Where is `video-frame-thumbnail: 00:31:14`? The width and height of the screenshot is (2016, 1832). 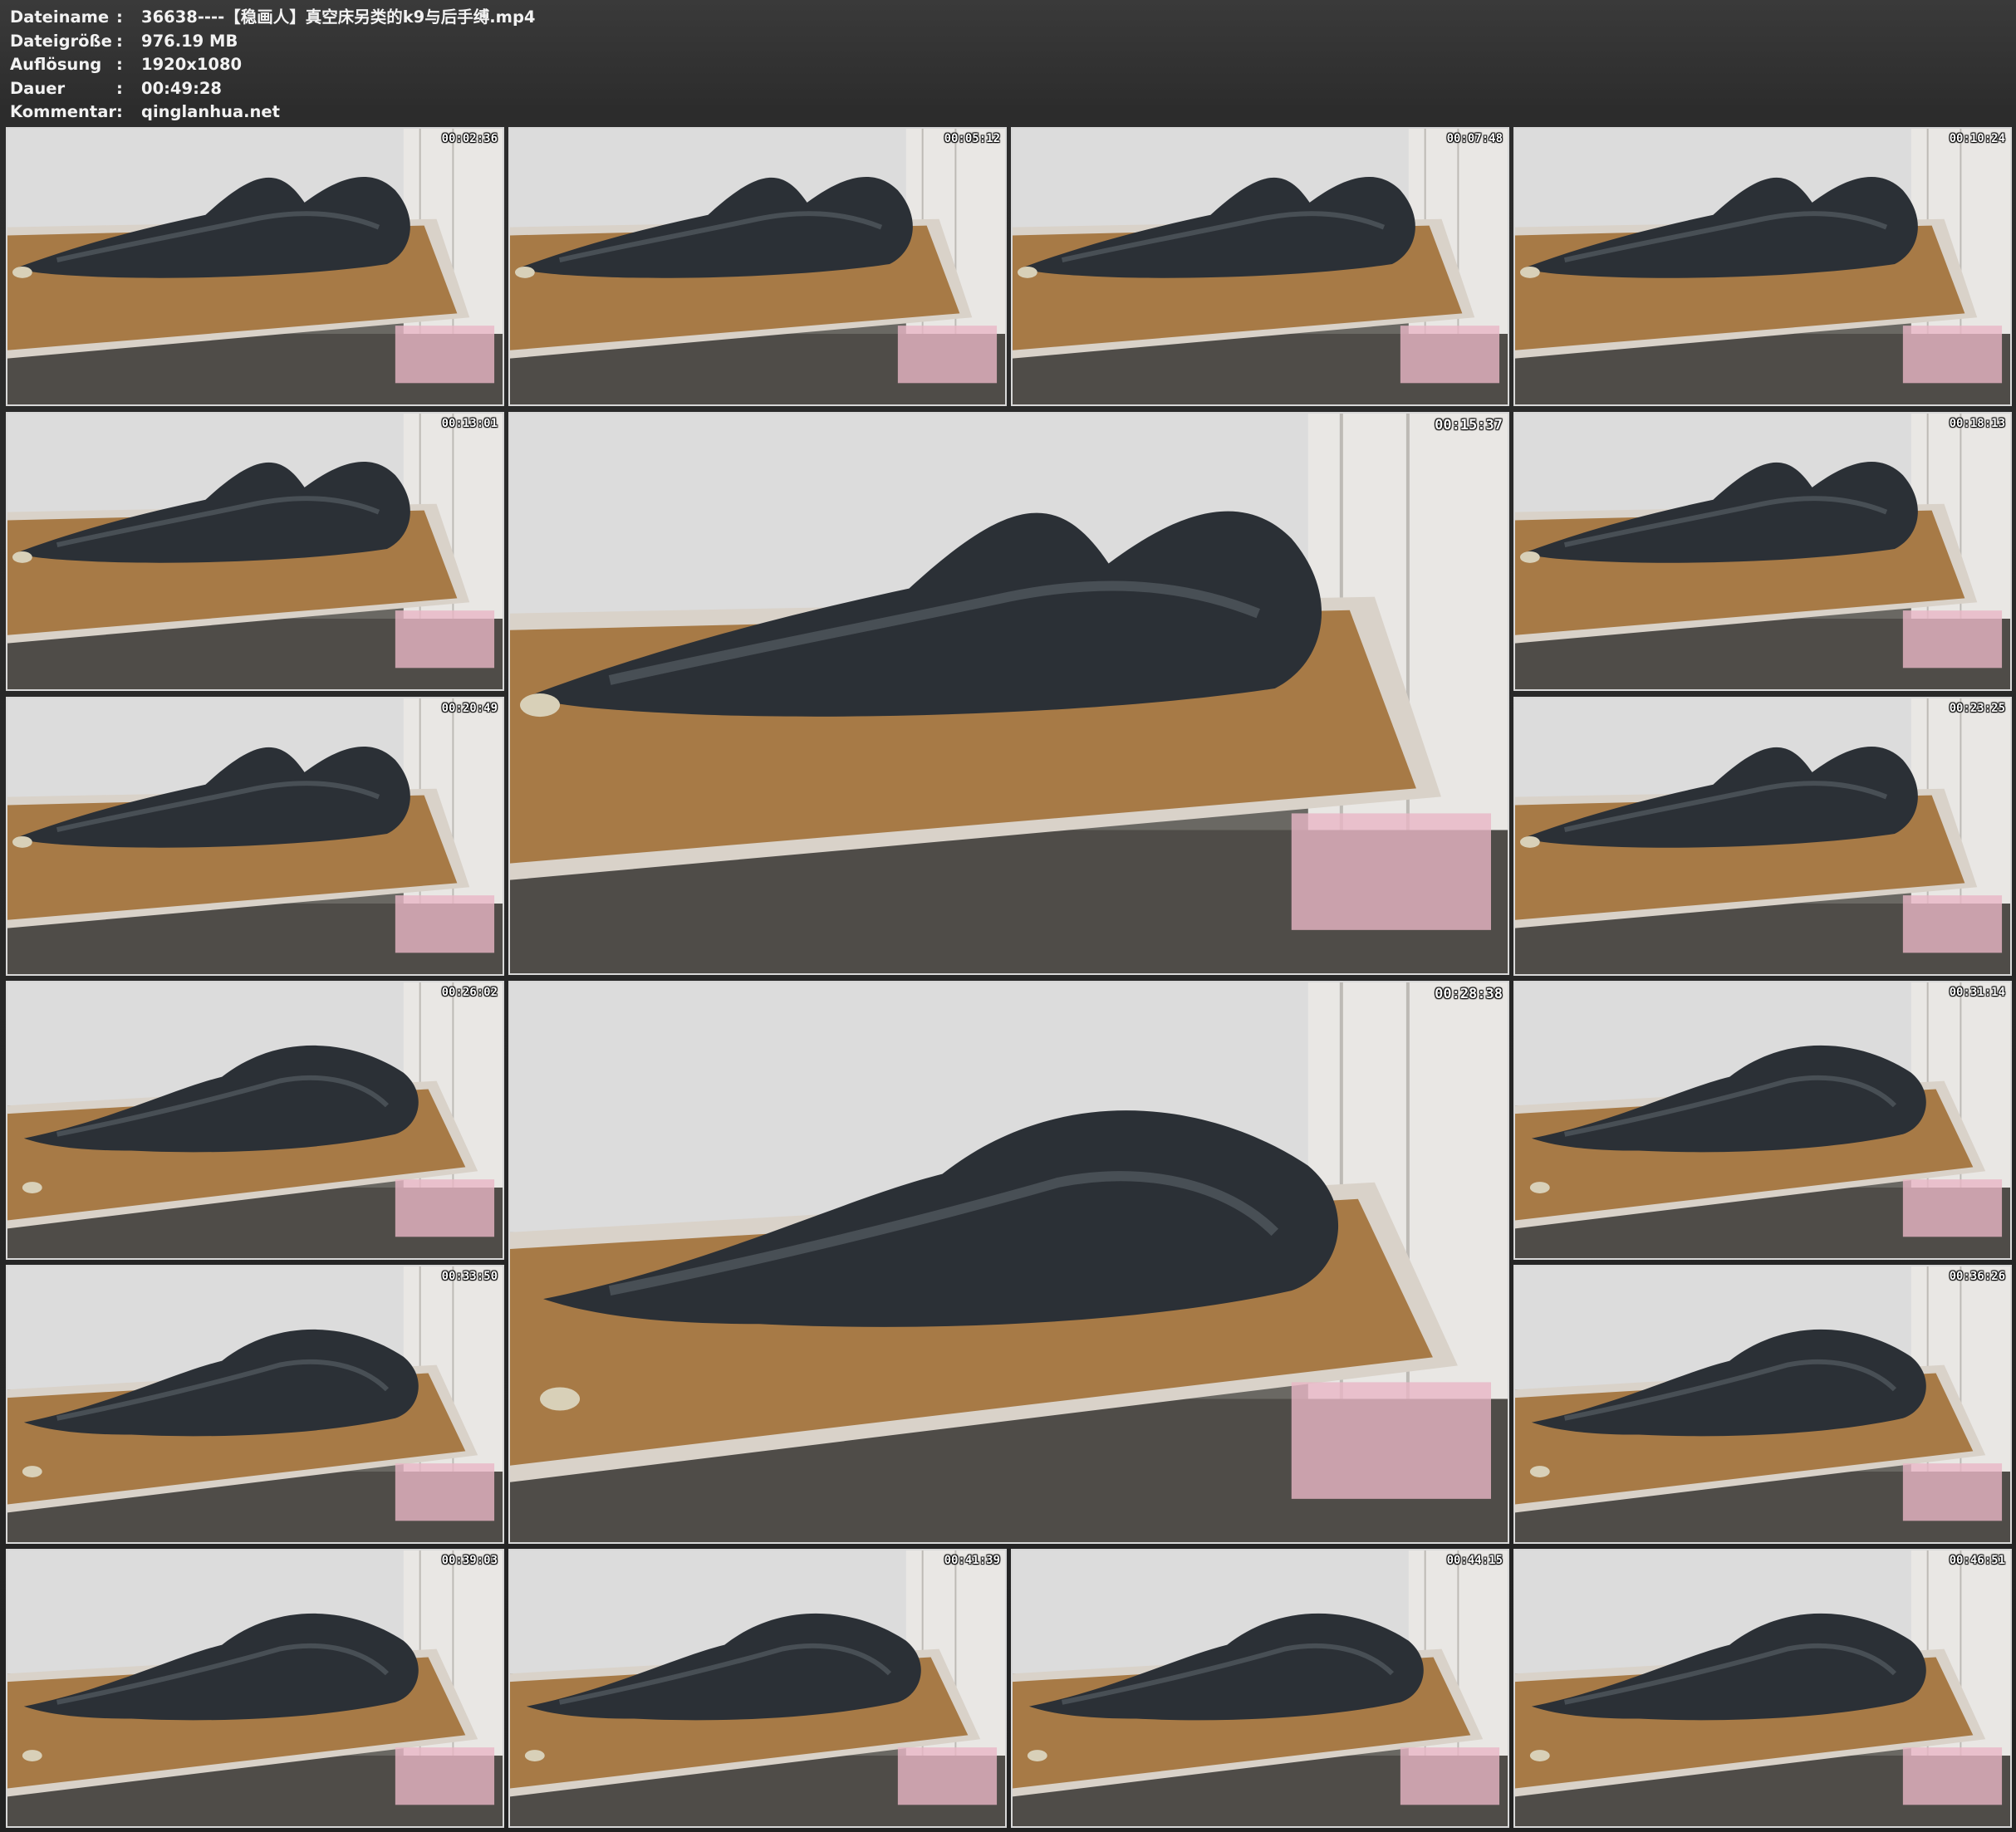
video-frame-thumbnail: 00:31:14 is located at coordinates (1762, 1120).